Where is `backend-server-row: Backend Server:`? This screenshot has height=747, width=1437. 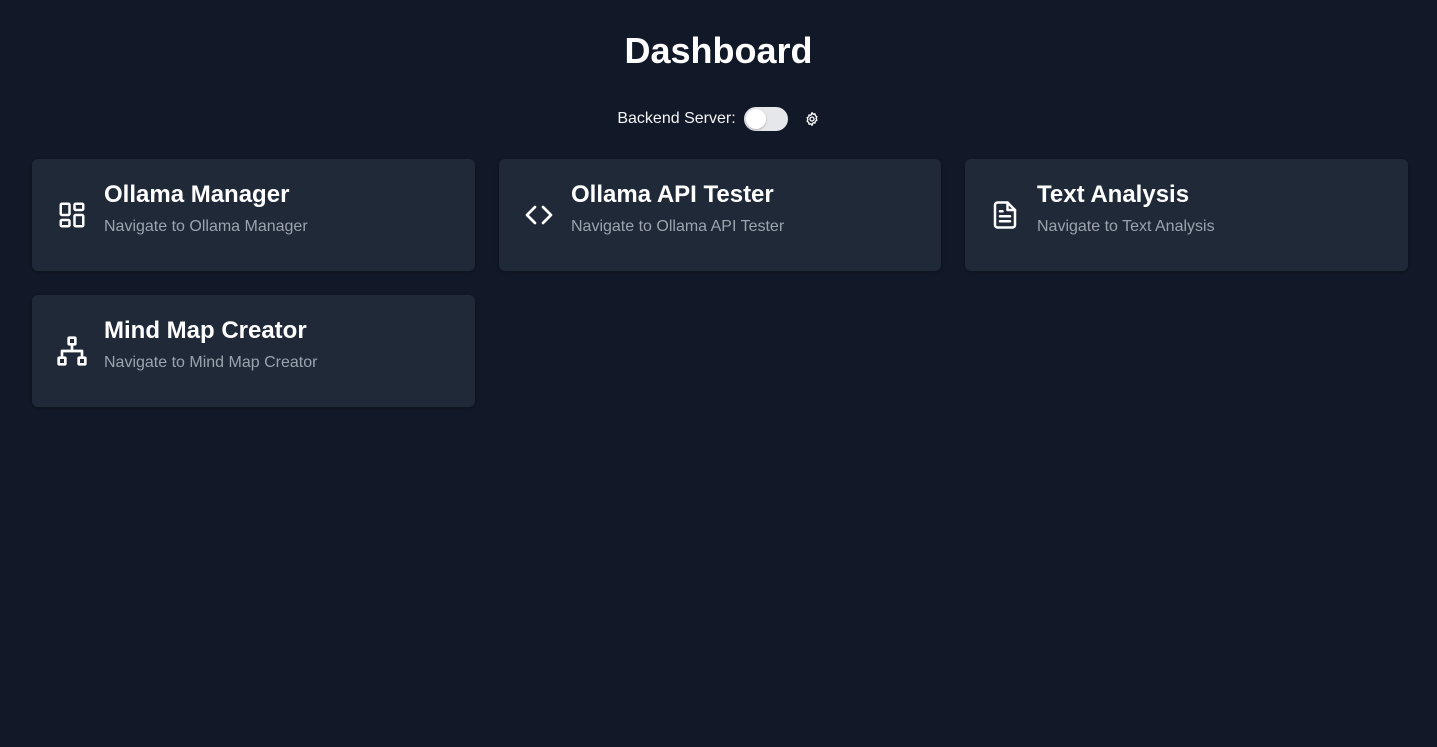
backend-server-row: Backend Server: is located at coordinates (718, 119).